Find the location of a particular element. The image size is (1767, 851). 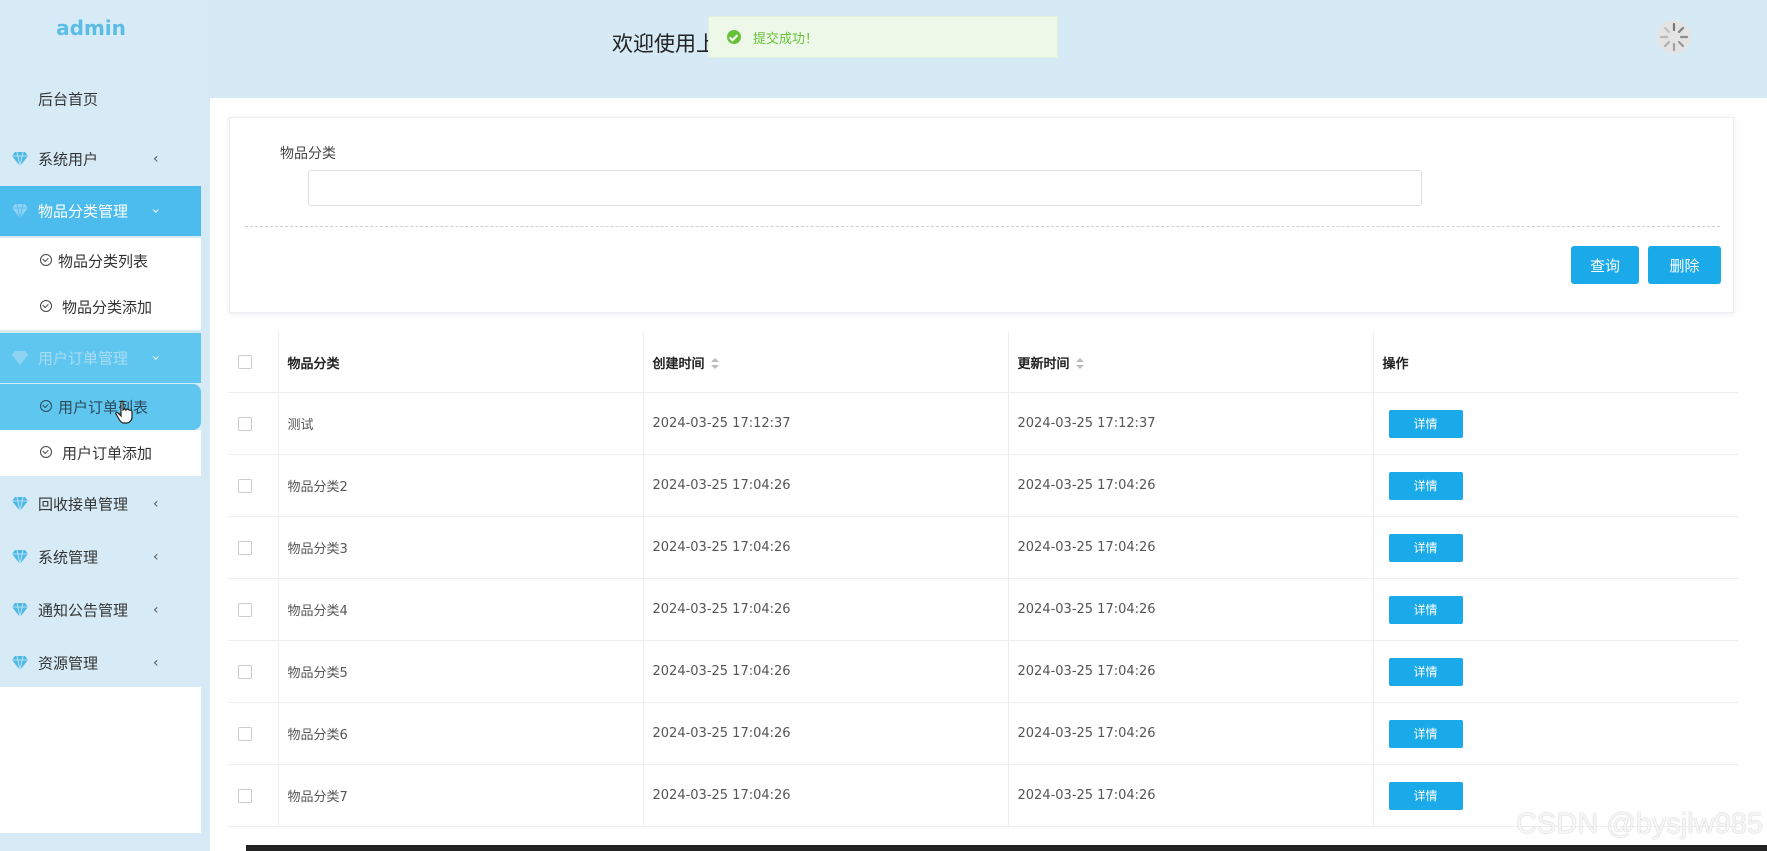

sidebar-item-label: 资源管理 is located at coordinates (68, 663).